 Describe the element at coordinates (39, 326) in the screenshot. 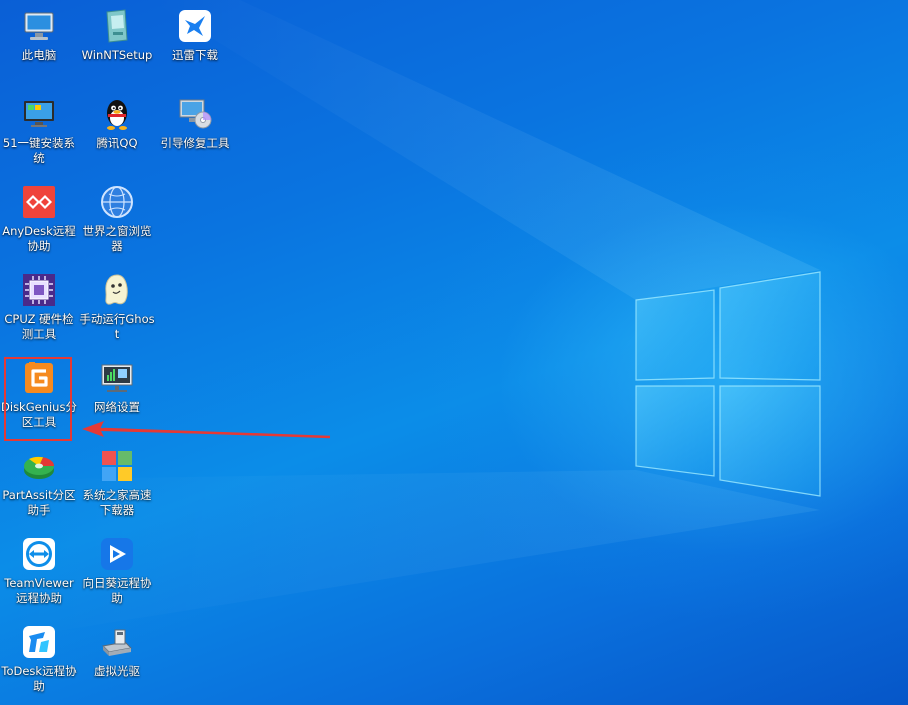

I see `desktop-icon-label: CPUZ 硬件检测工具` at that location.